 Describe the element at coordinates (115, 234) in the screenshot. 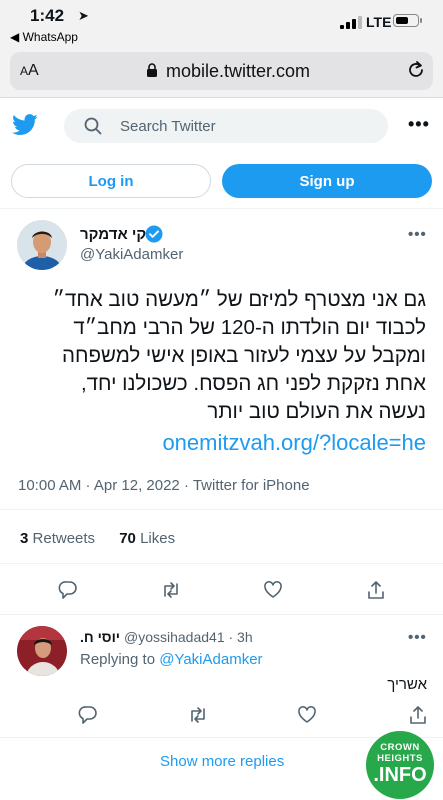

I see `author-name: יקי אדמקר` at that location.